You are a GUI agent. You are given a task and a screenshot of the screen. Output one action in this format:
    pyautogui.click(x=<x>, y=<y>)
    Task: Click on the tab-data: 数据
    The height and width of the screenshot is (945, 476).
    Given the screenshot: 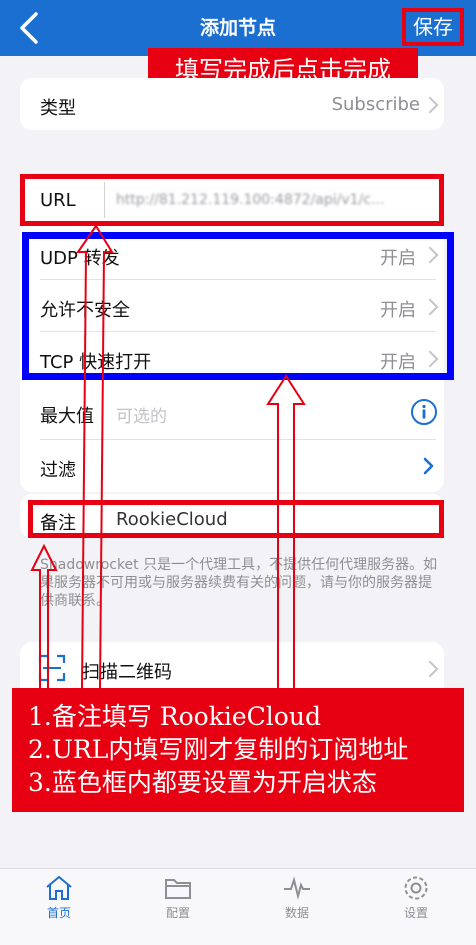 What is the action you would take?
    pyautogui.click(x=297, y=897)
    